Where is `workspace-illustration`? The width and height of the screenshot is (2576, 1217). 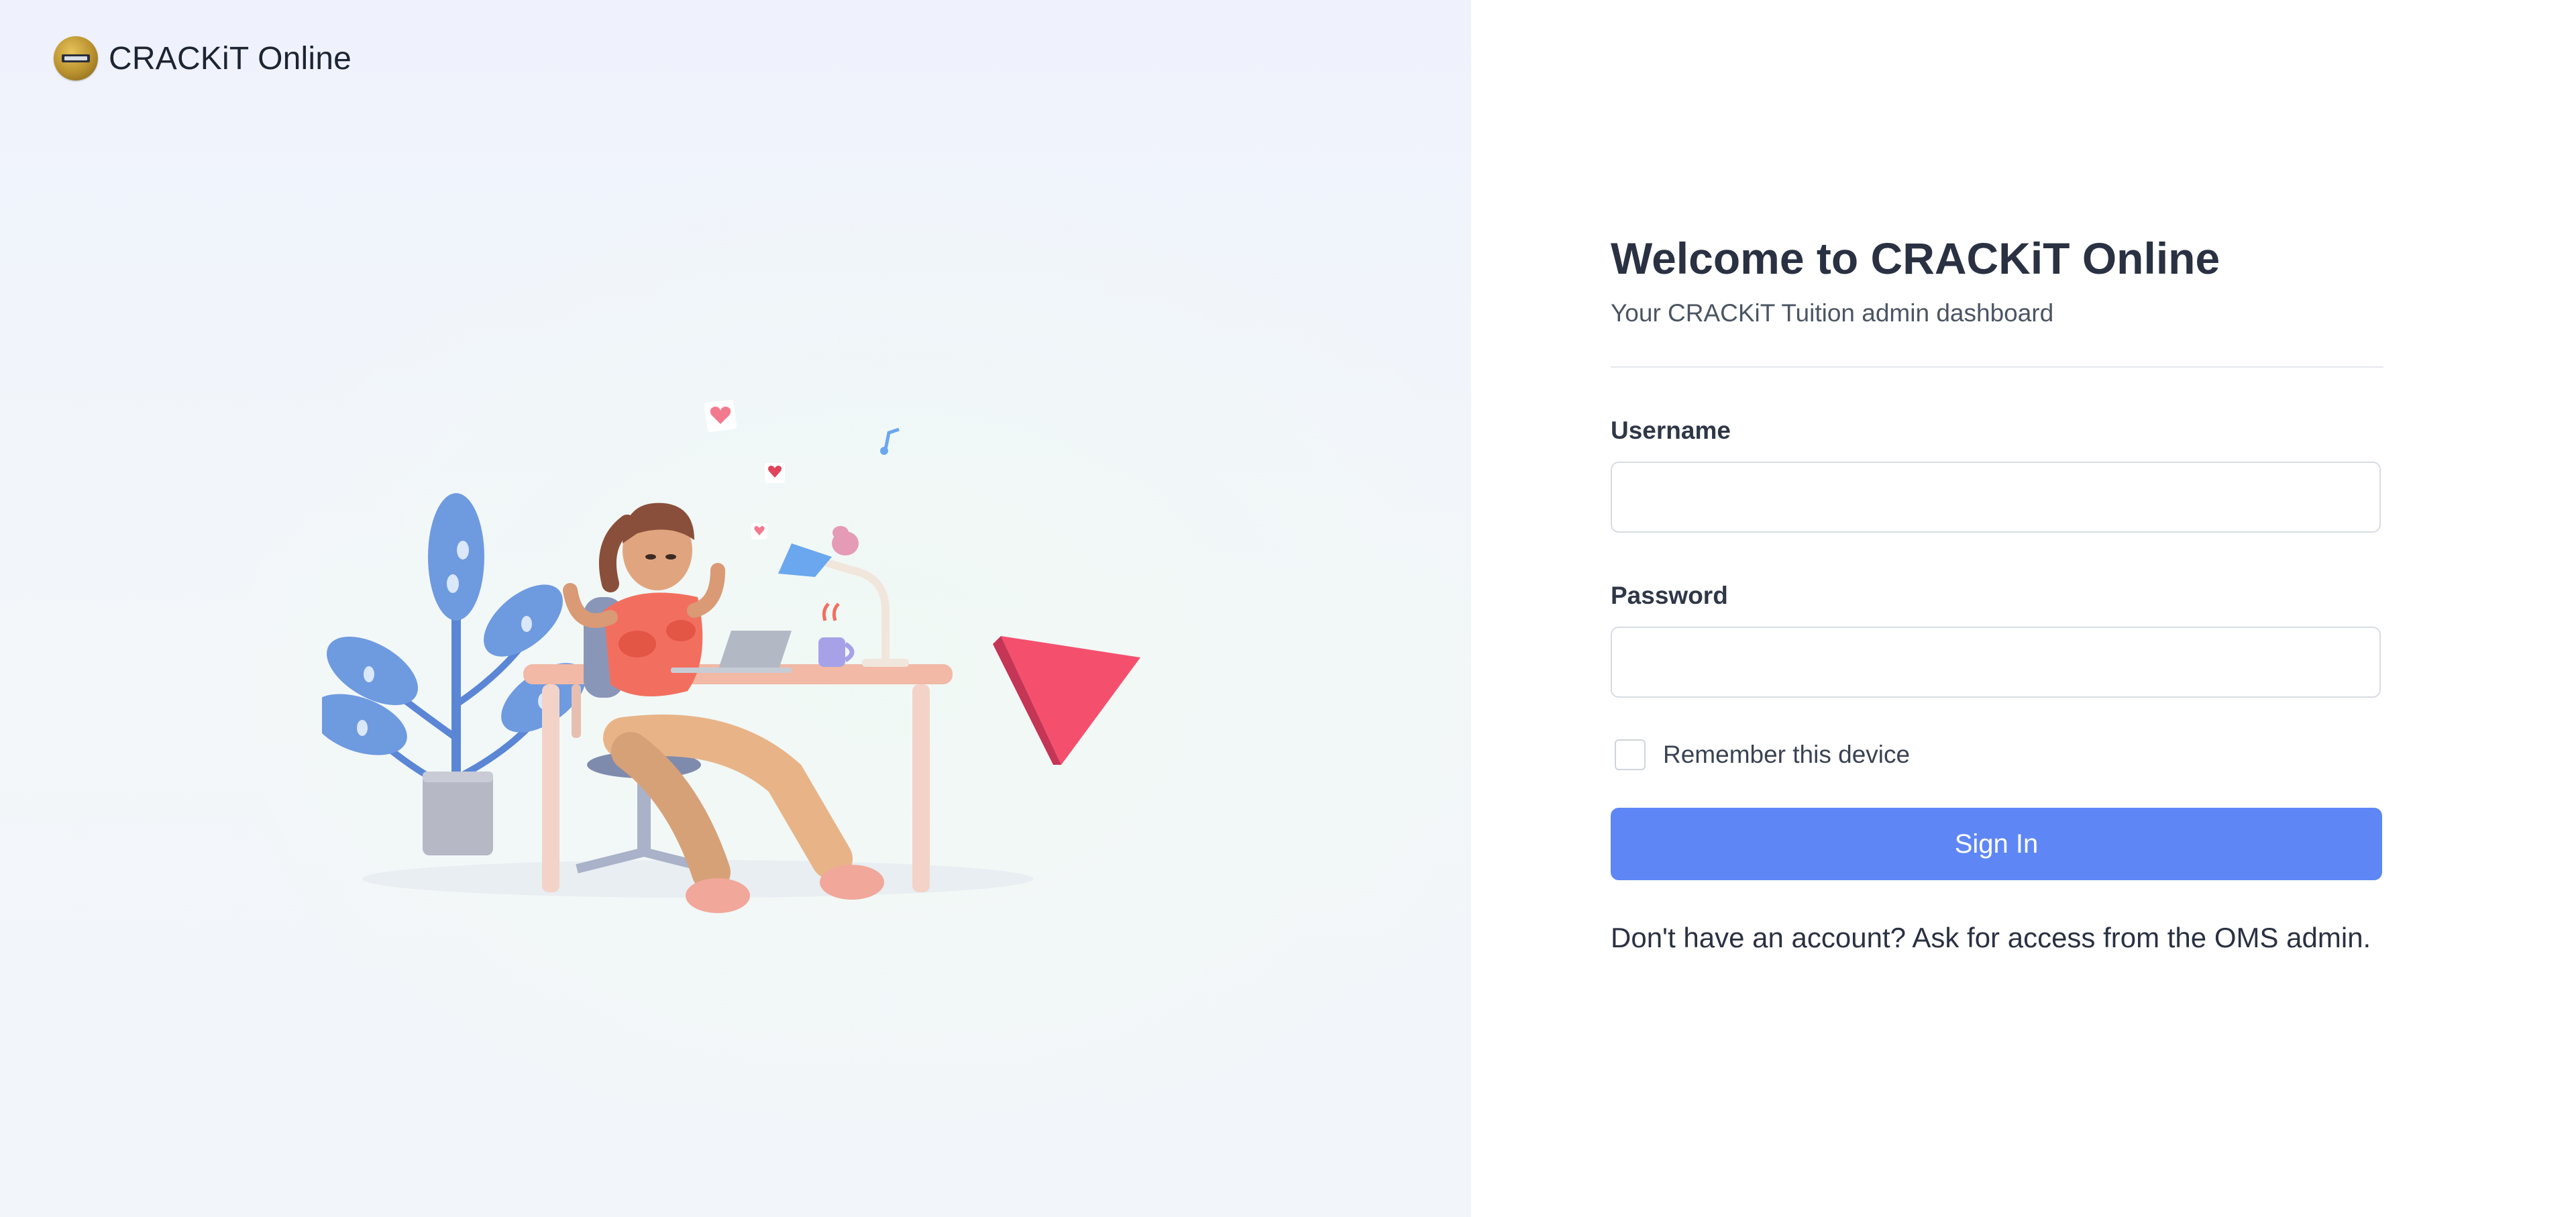 workspace-illustration is located at coordinates (731, 656).